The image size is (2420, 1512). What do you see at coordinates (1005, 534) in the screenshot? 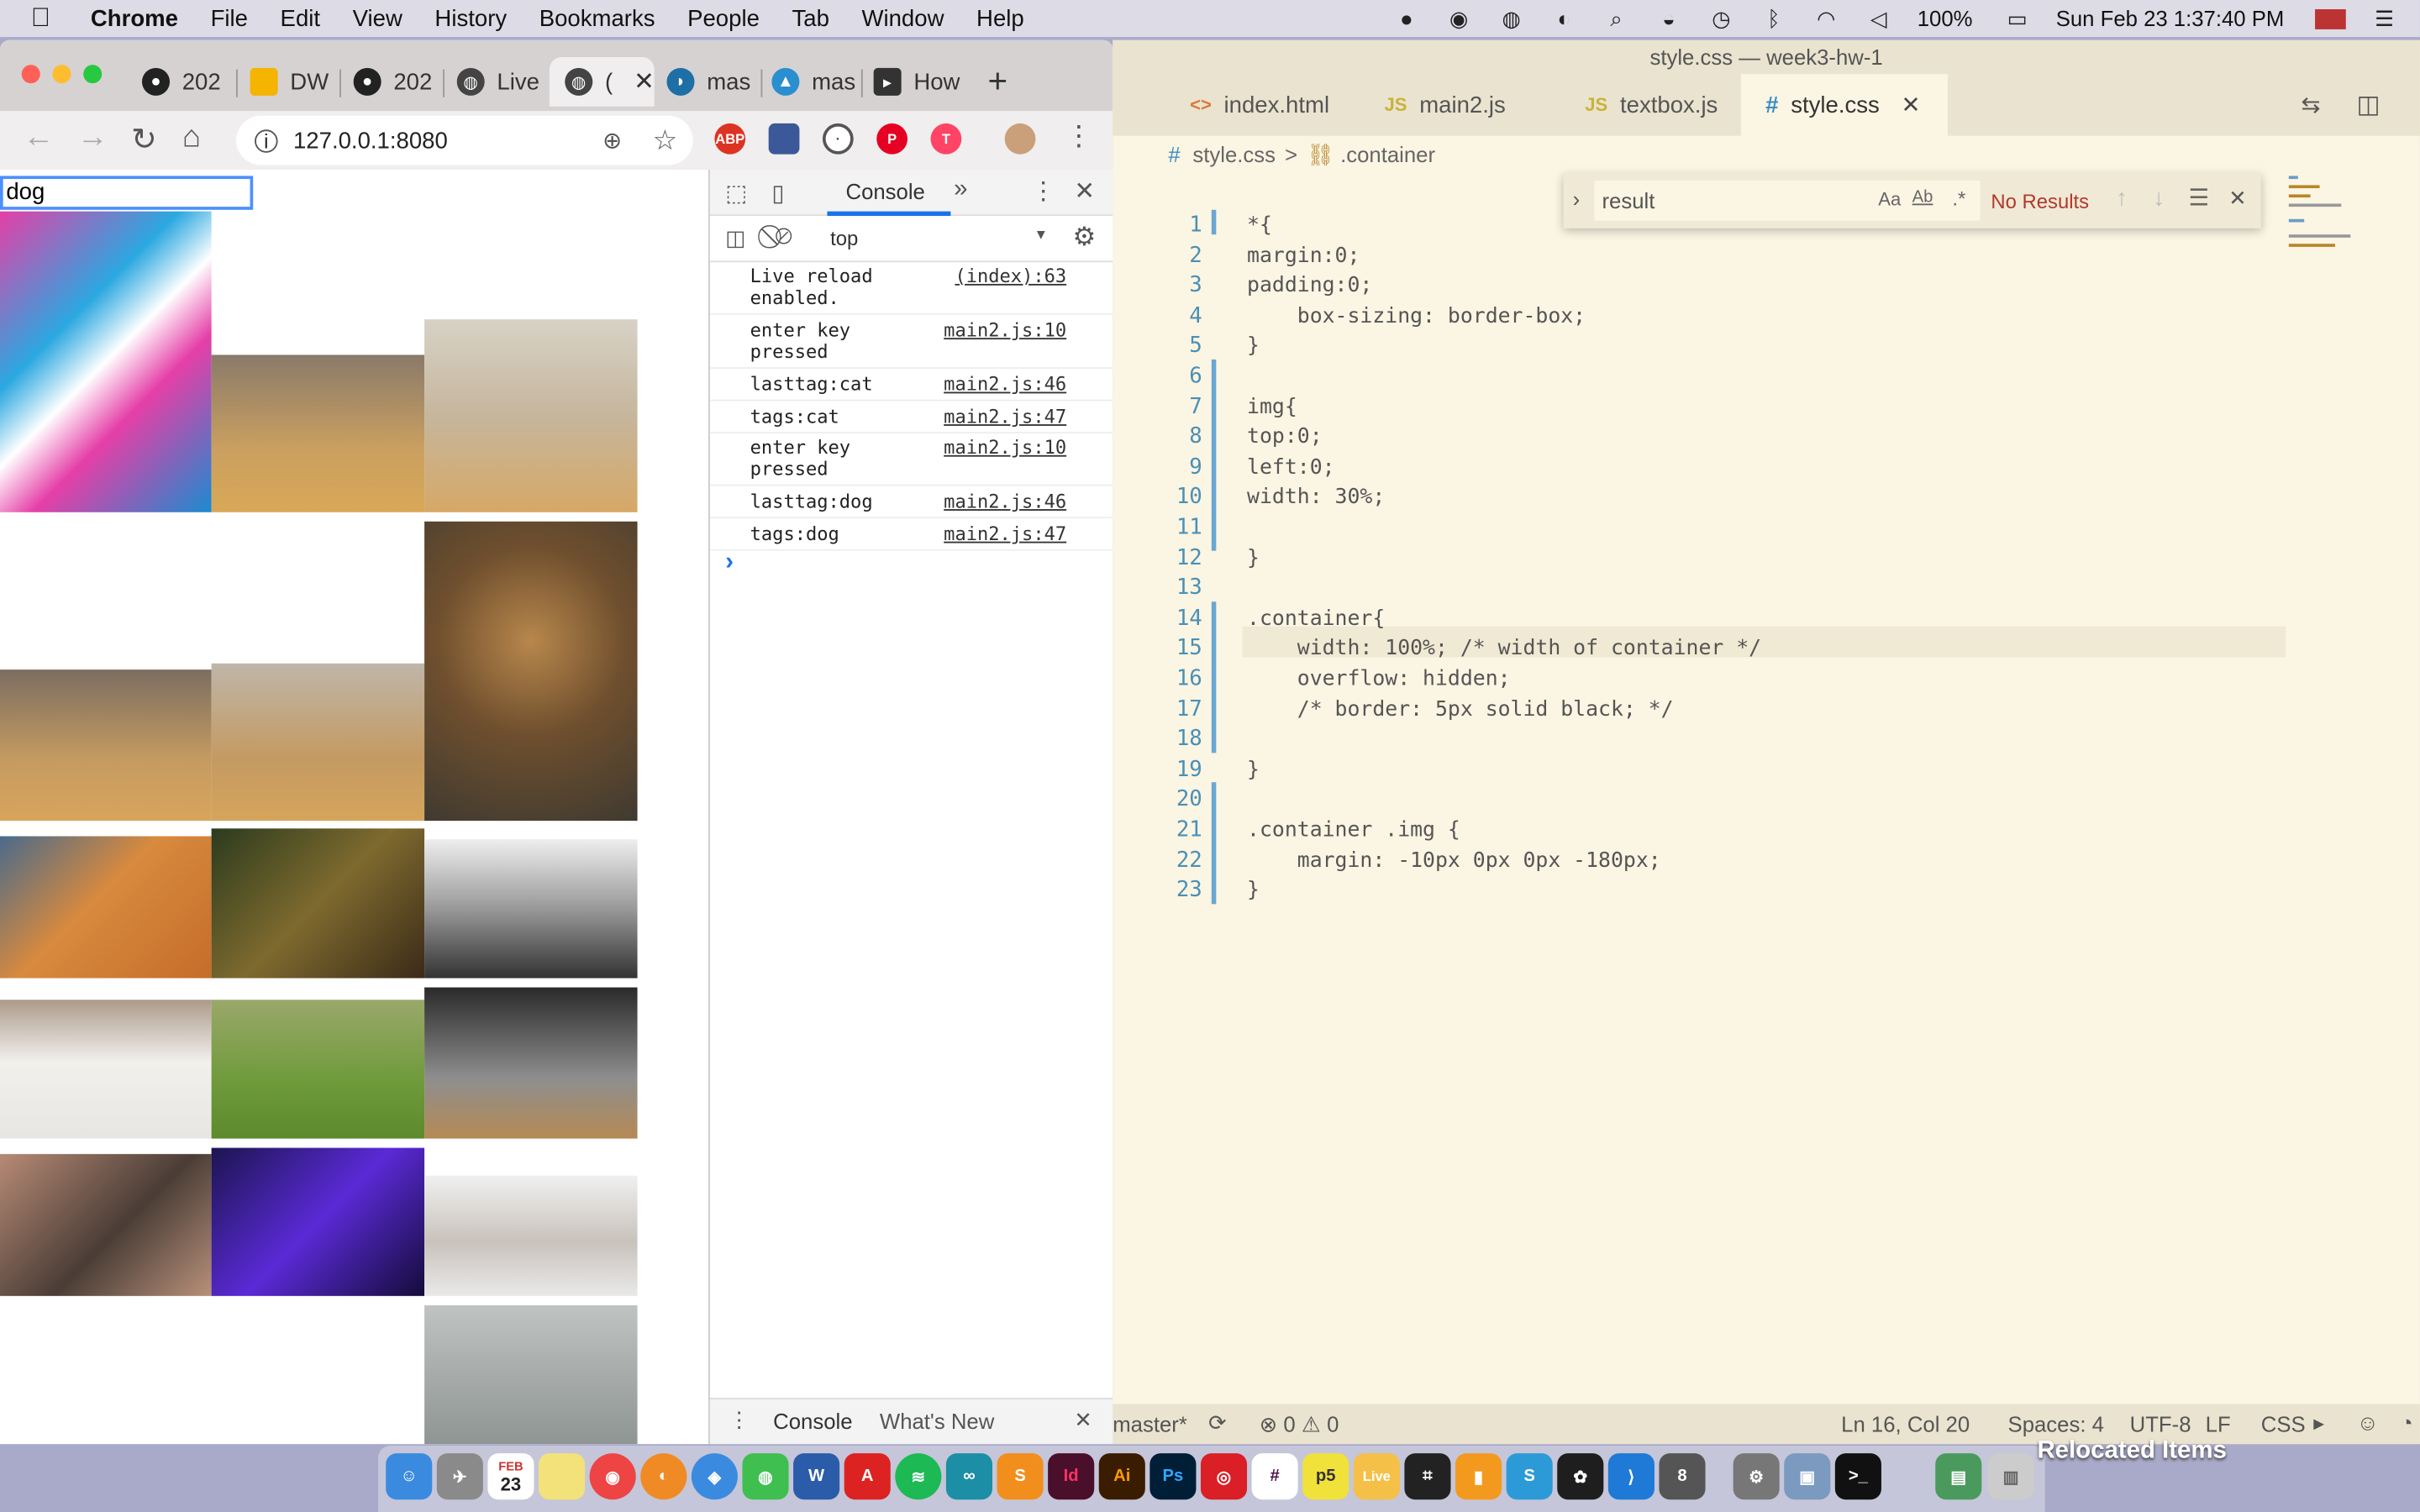
I see `log-source-link: main2.js:47` at bounding box center [1005, 534].